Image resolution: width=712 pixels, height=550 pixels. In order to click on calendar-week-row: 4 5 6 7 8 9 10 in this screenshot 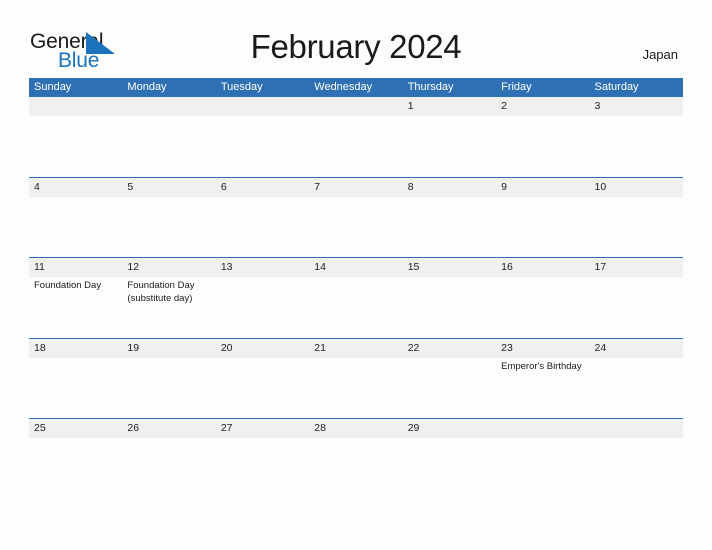, I will do `click(356, 217)`.